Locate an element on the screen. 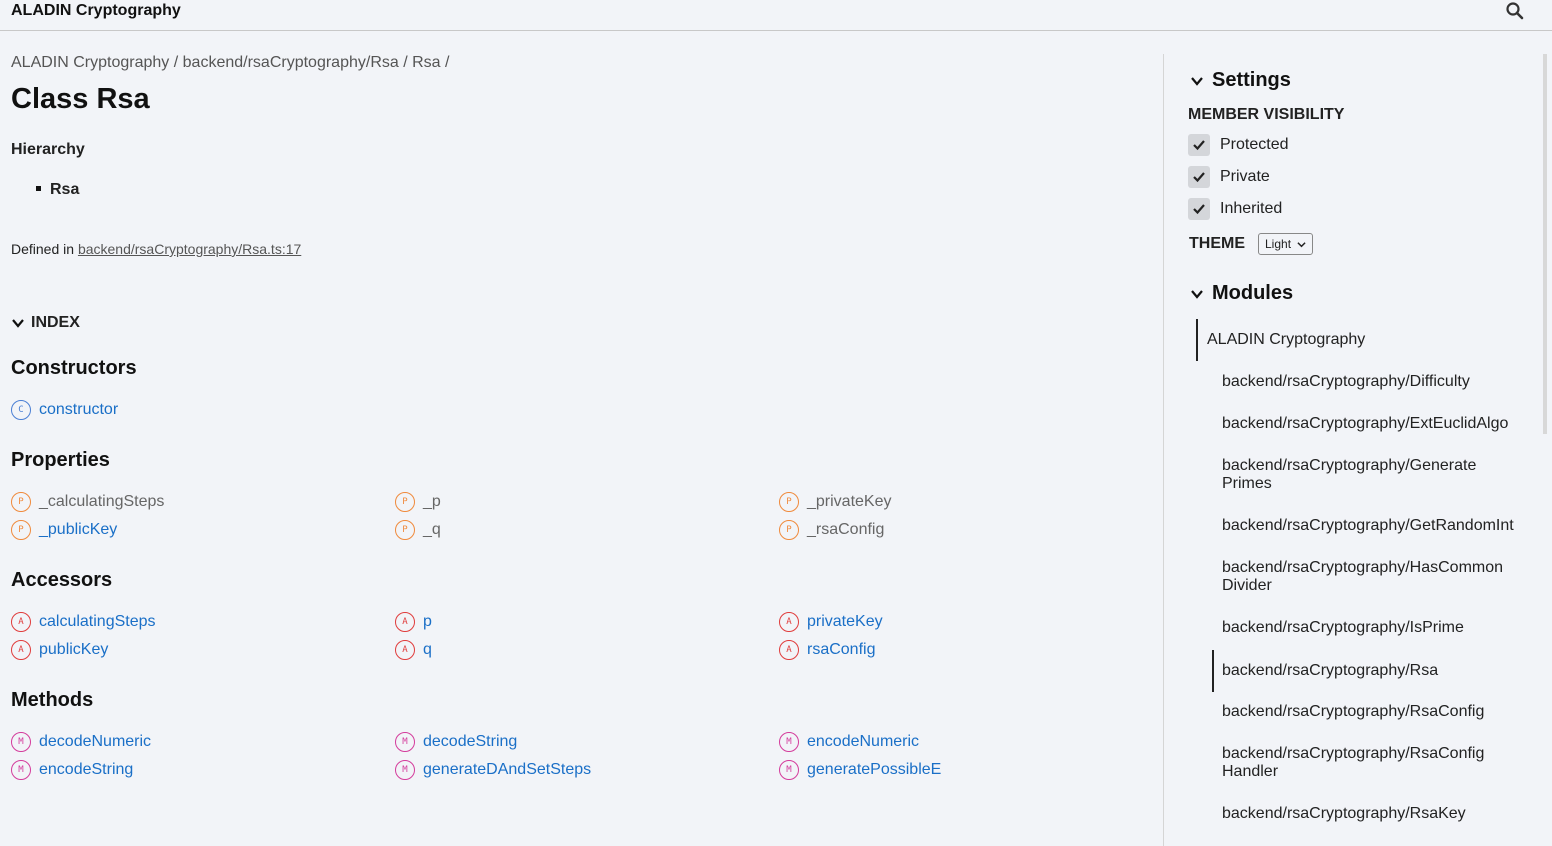 This screenshot has height=846, width=1552. hierarchy-item: Rsa is located at coordinates (57, 190).